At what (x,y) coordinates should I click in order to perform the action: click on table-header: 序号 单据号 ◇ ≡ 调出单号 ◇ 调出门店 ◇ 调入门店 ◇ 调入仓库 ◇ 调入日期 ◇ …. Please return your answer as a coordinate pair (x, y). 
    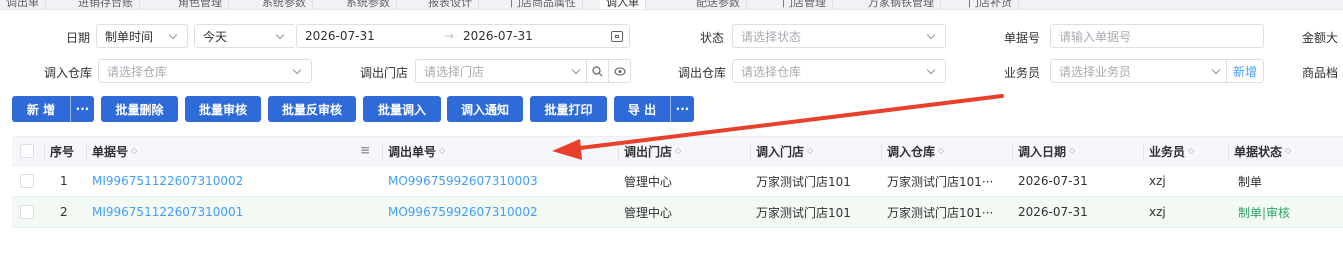
    Looking at the image, I should click on (677, 151).